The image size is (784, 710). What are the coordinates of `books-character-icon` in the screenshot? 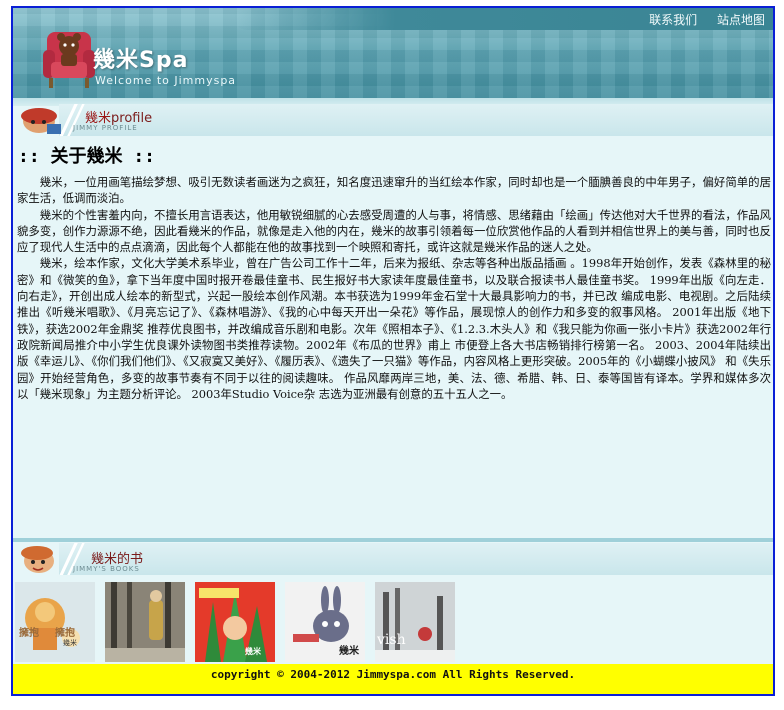 It's located at (37, 559).